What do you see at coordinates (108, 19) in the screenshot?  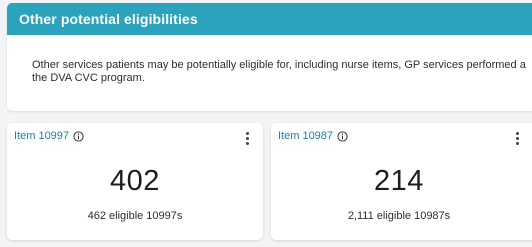 I see `panel-title: Other potential eligibilities` at bounding box center [108, 19].